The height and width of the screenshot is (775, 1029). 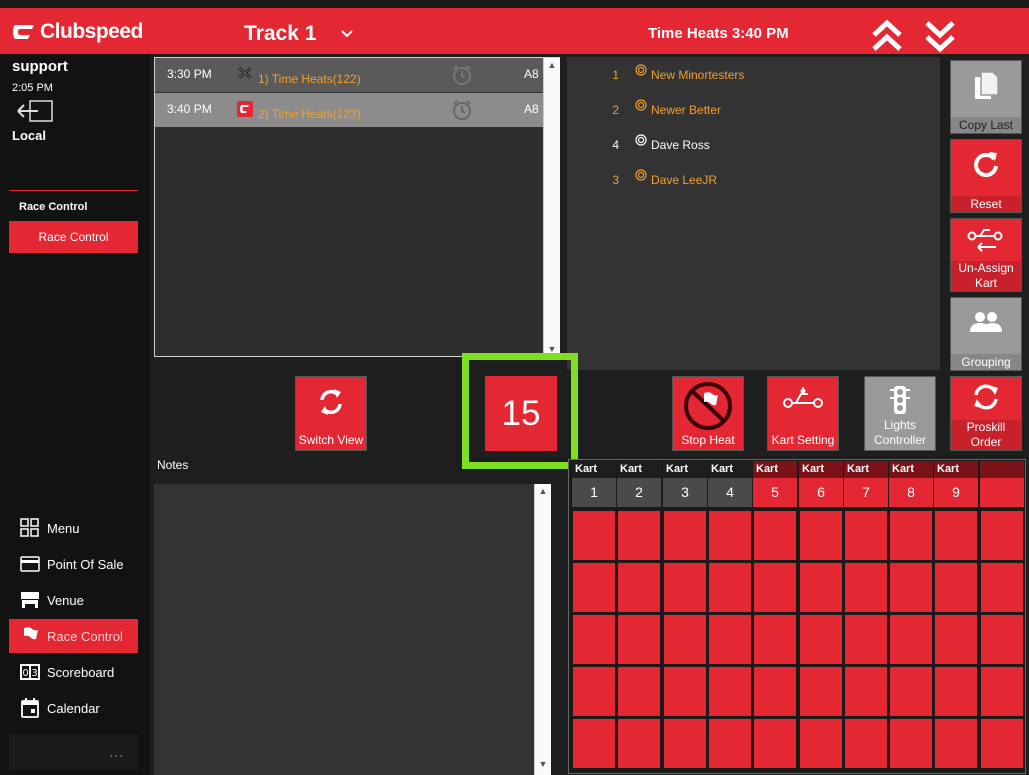 I want to click on heat-list-scrollbar: ▲ ▼, so click(x=551, y=207).